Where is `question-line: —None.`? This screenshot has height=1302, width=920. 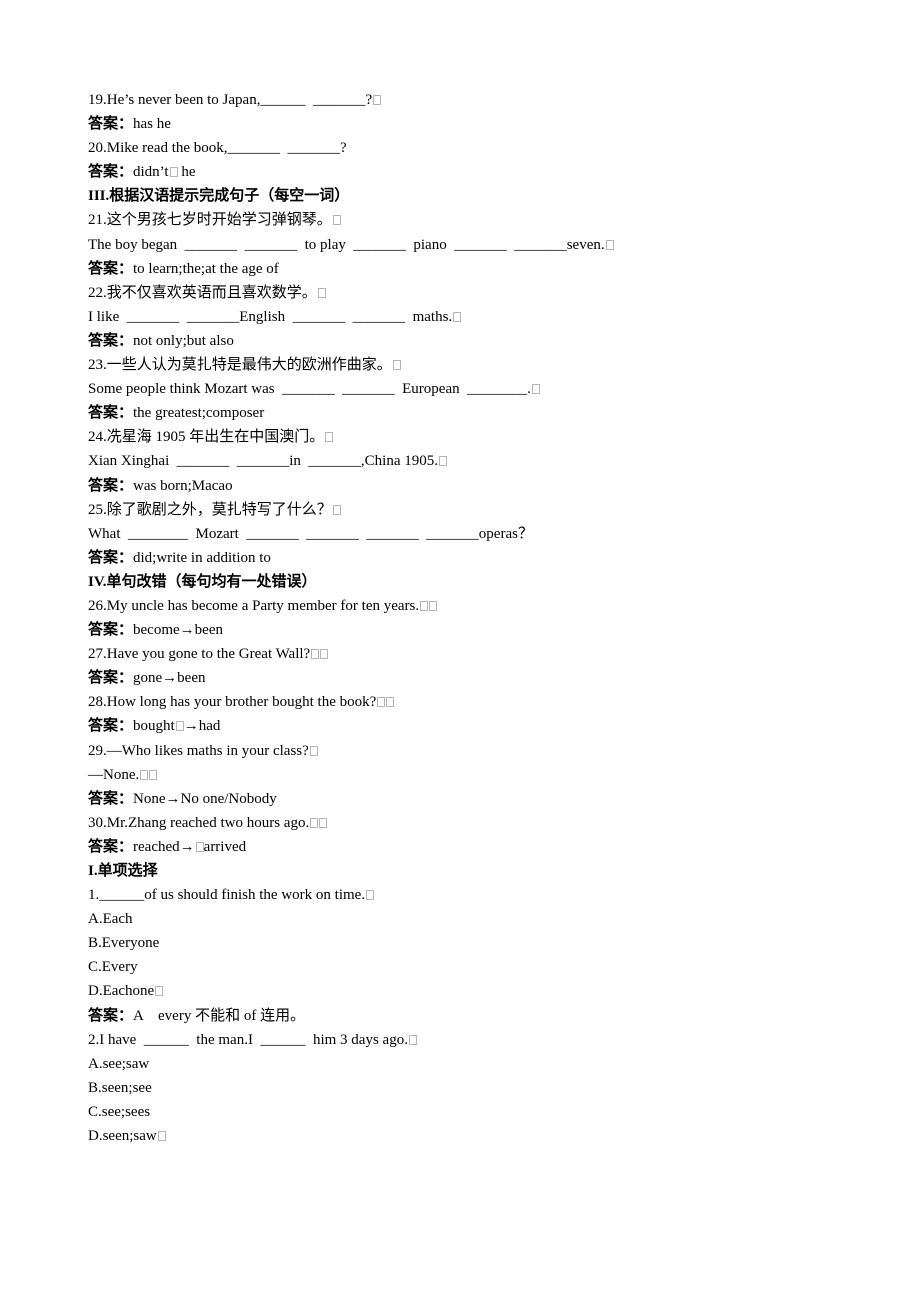 question-line: —None. is located at coordinates (468, 775).